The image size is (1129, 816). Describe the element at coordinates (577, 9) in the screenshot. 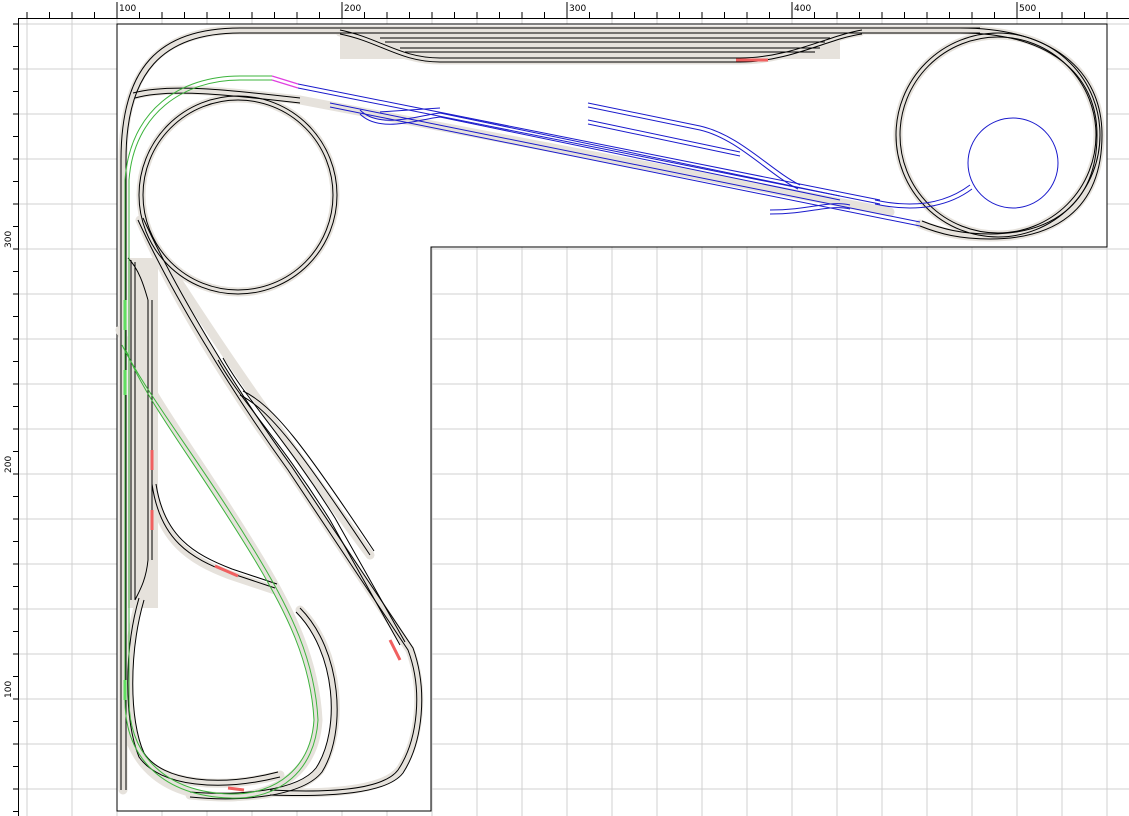

I see `ruler-label-300: 300` at that location.